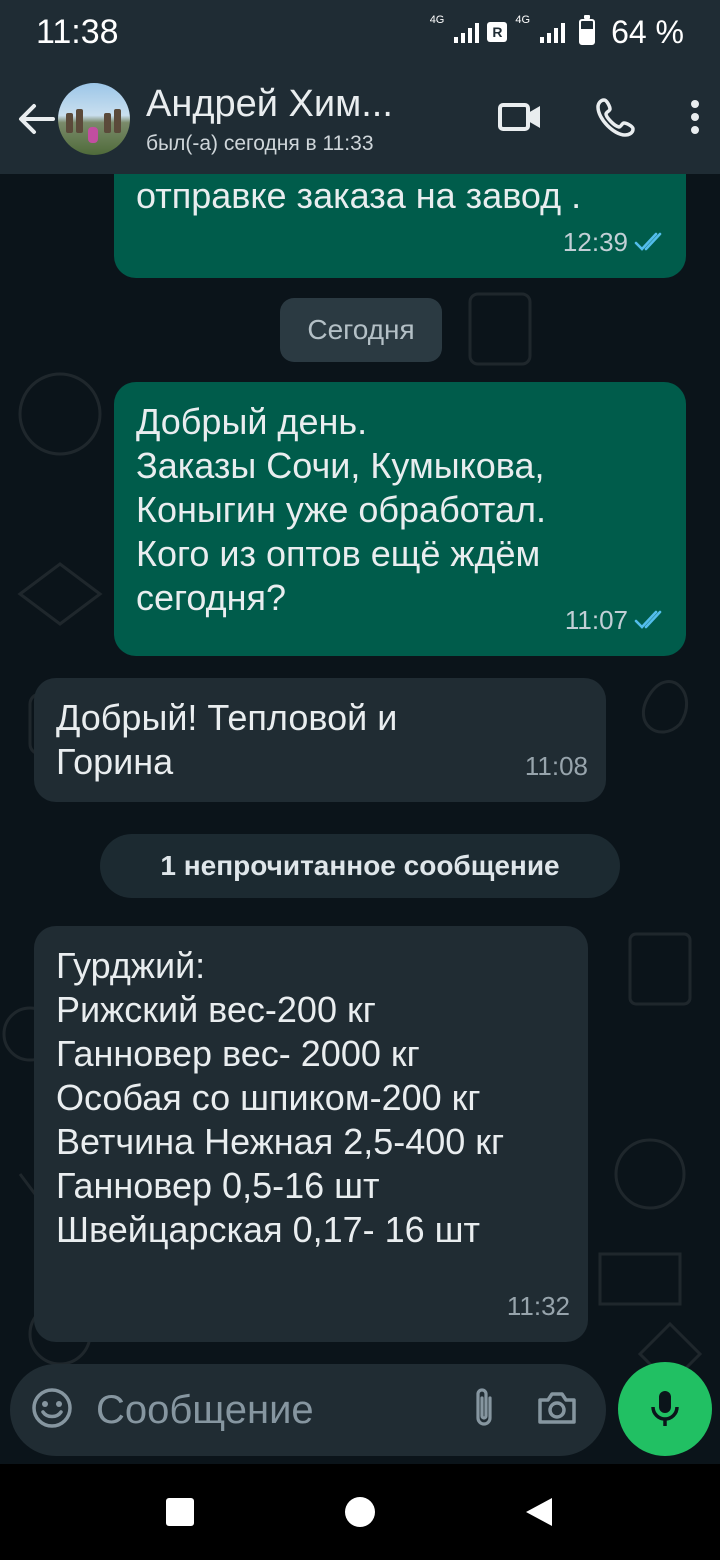 The width and height of the screenshot is (720, 1560). I want to click on status-icons: 4G R 4G 64 %, so click(557, 32).